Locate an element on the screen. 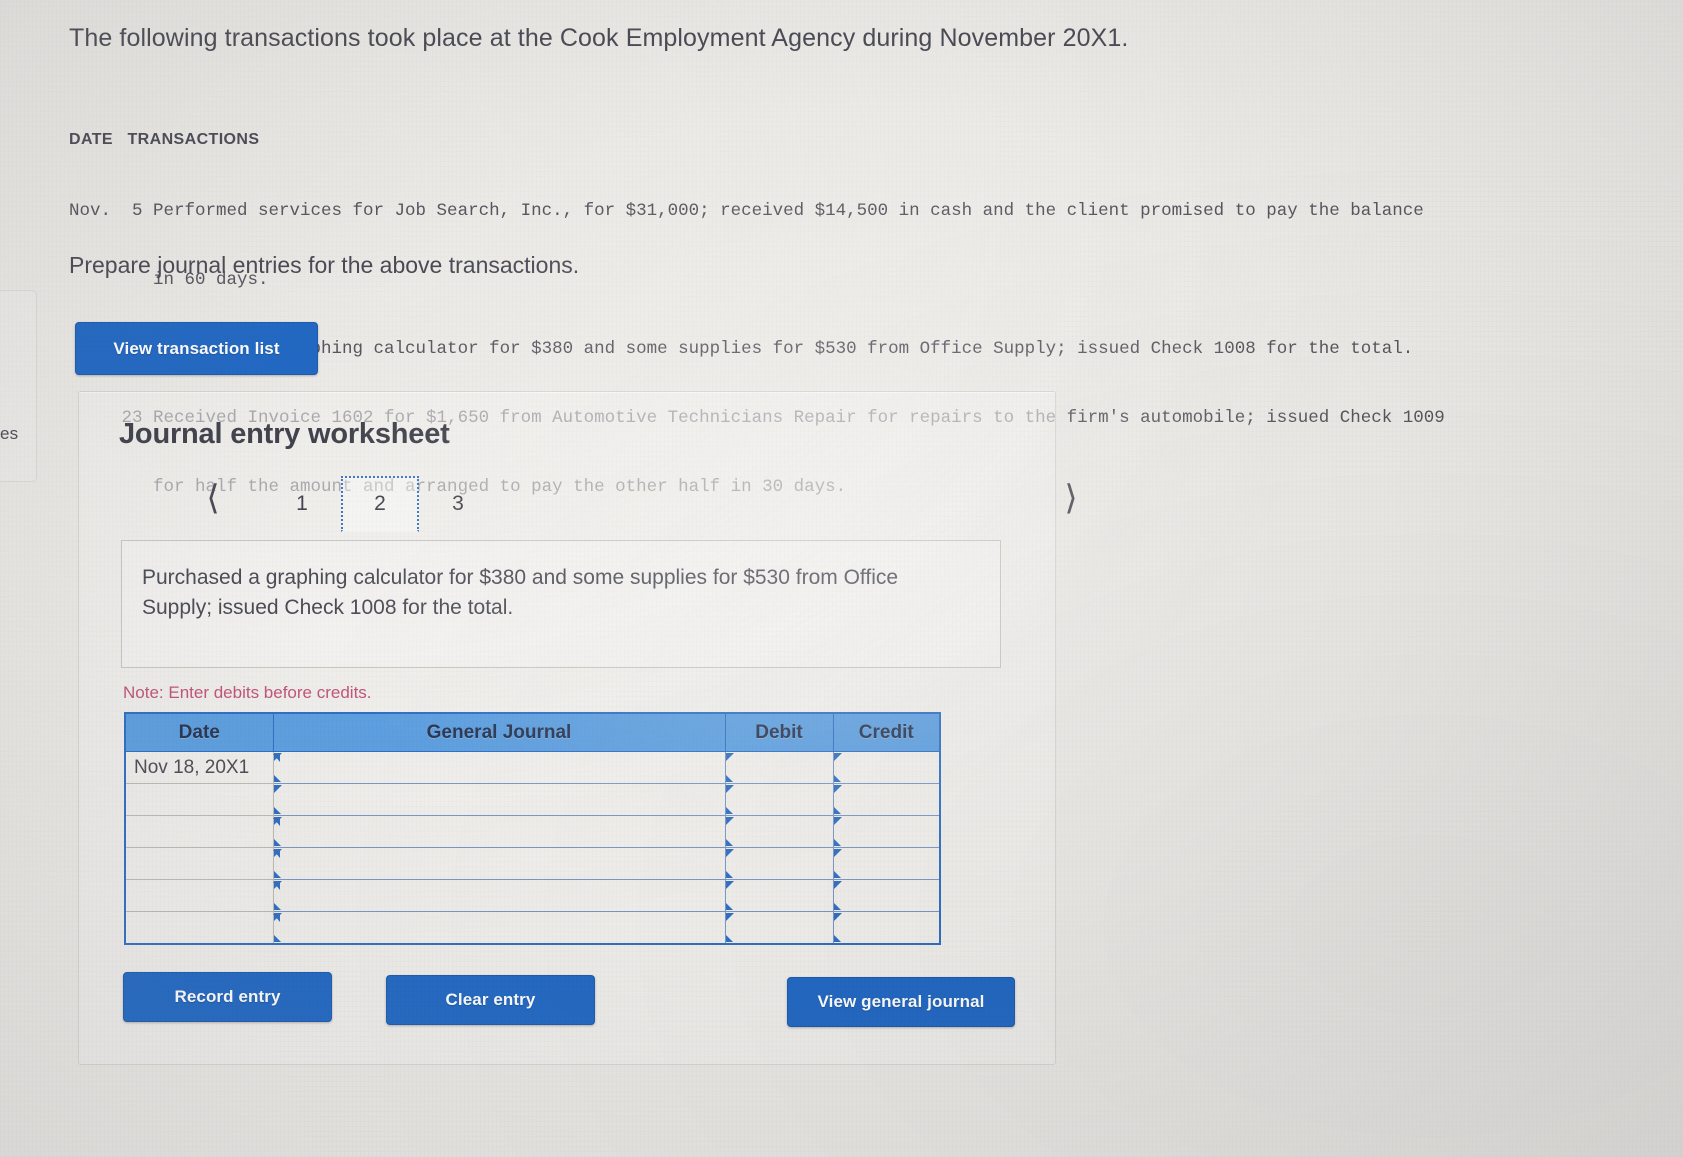  view-general-journal-button: View general journal is located at coordinates (901, 1002).